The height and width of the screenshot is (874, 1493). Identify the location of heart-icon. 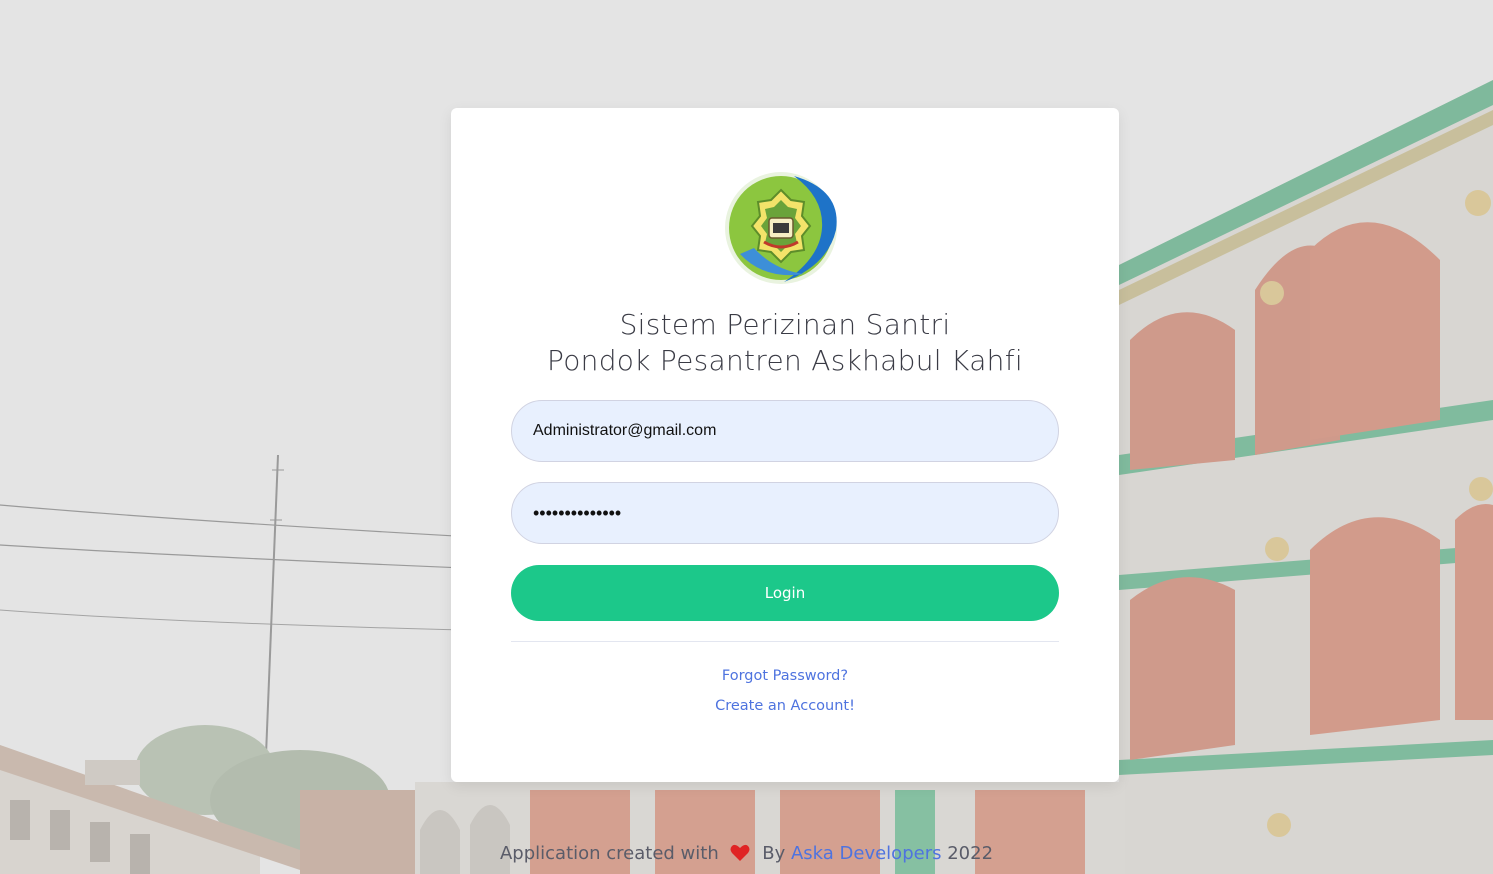
(740, 855).